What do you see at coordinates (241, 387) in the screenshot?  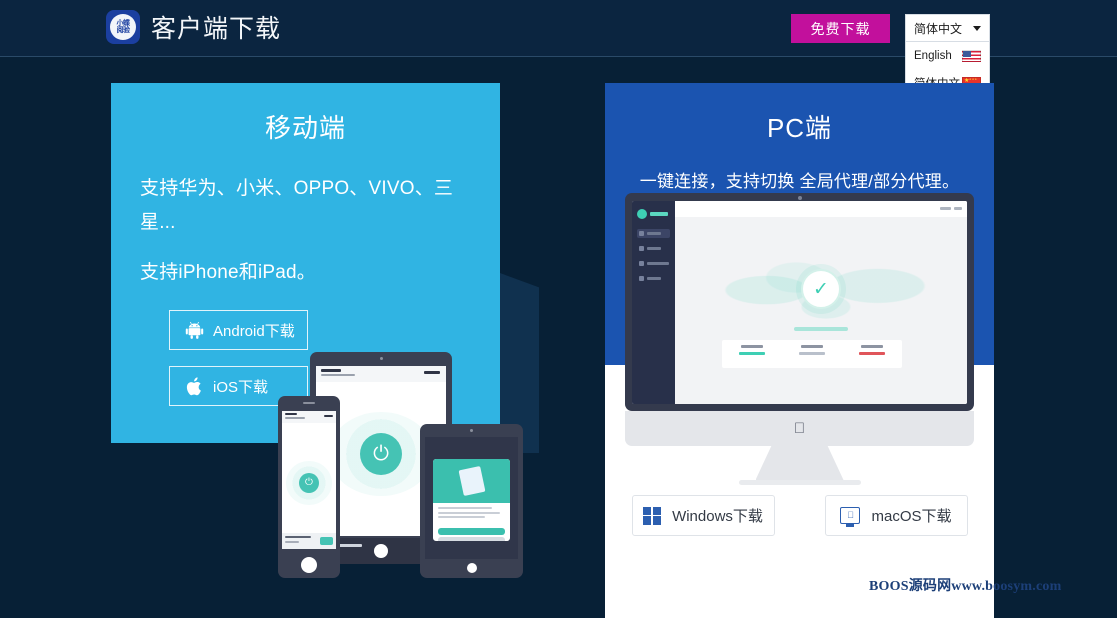 I see `ios-download-label: iOS下载` at bounding box center [241, 387].